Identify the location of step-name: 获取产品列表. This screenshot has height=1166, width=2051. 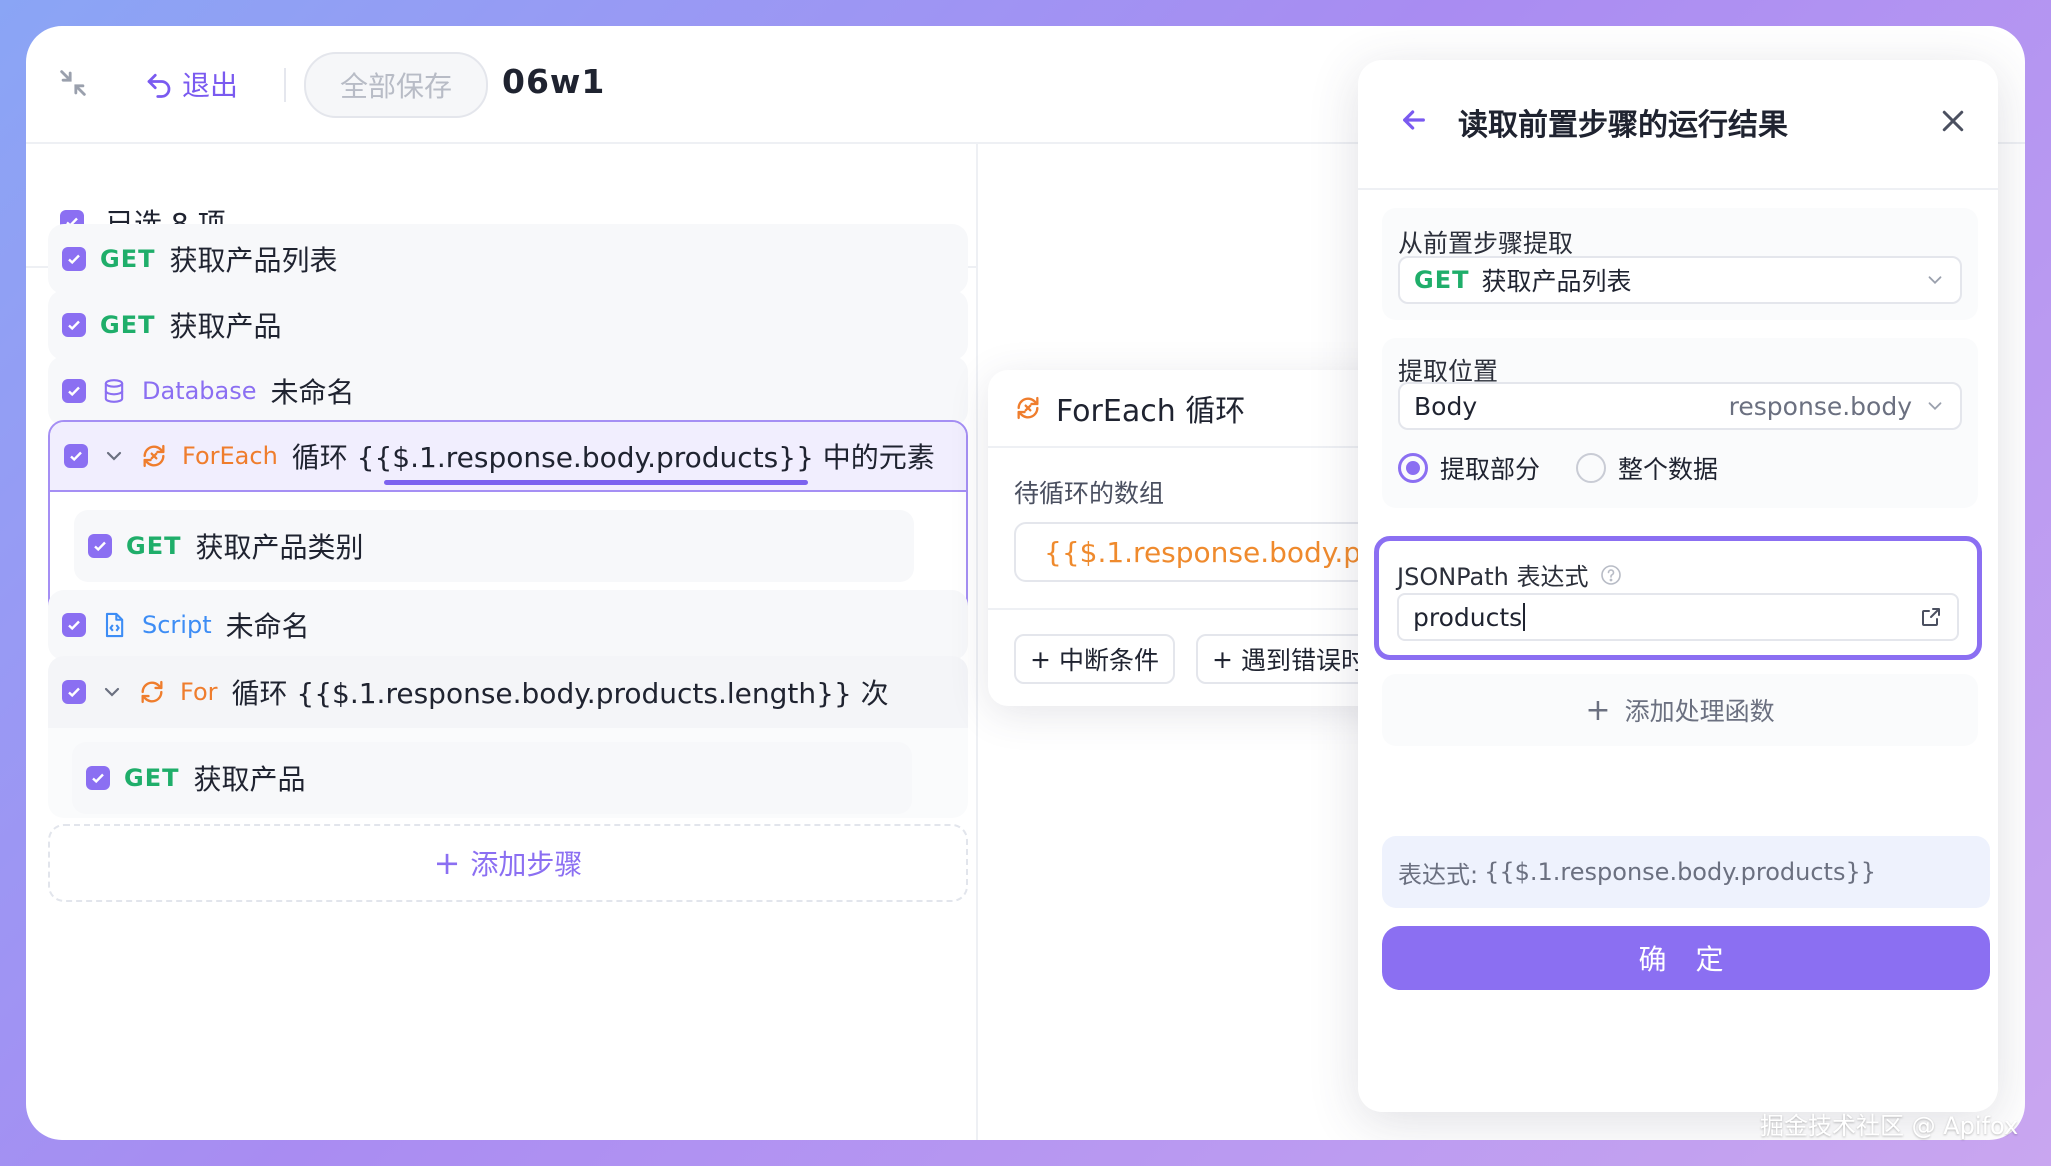
(253, 260).